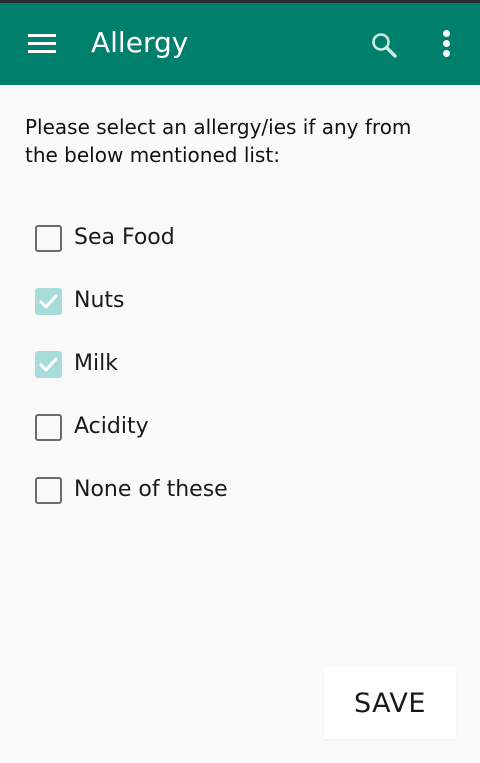 Image resolution: width=480 pixels, height=763 pixels. I want to click on overflow-menu-icon, so click(447, 44).